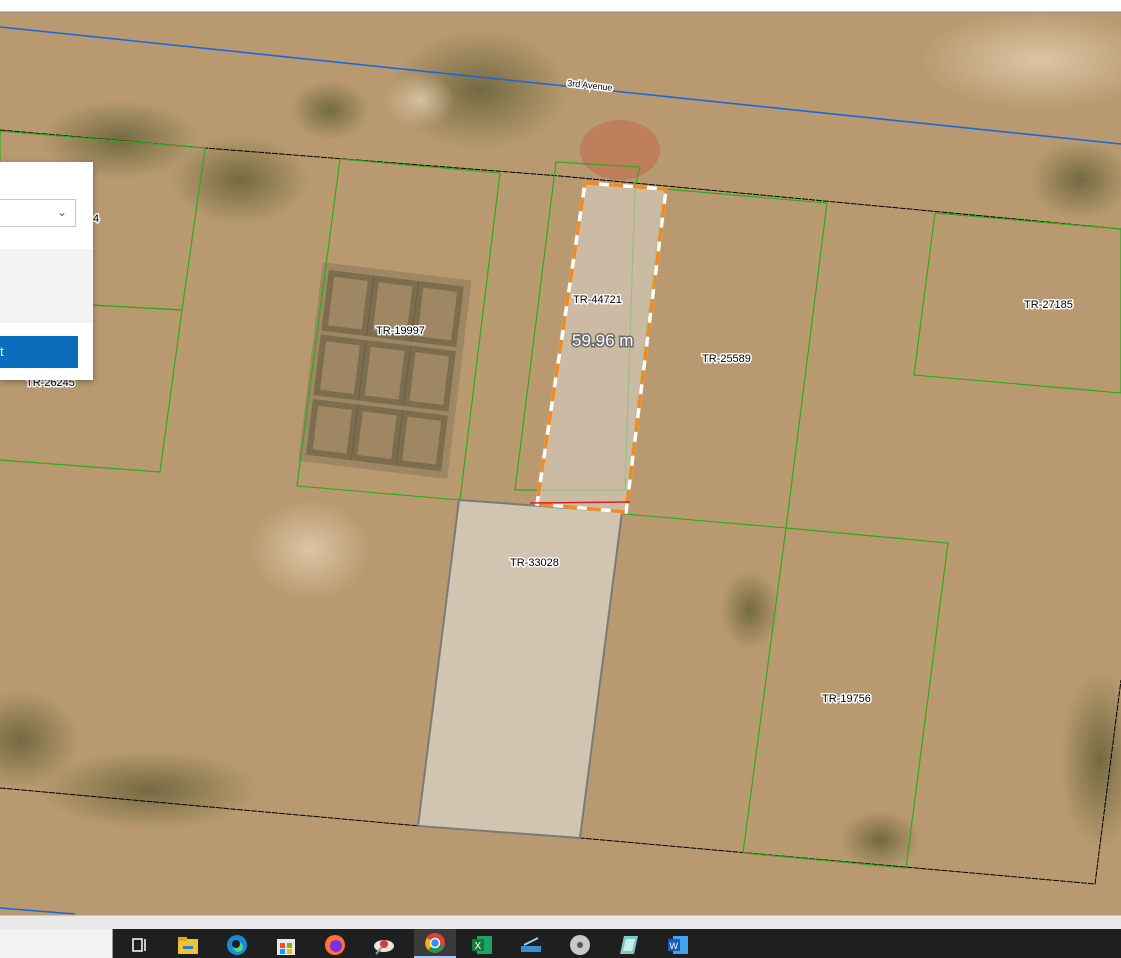 Image resolution: width=1121 pixels, height=958 pixels. What do you see at coordinates (56, 943) in the screenshot?
I see `taskbar-search-box` at bounding box center [56, 943].